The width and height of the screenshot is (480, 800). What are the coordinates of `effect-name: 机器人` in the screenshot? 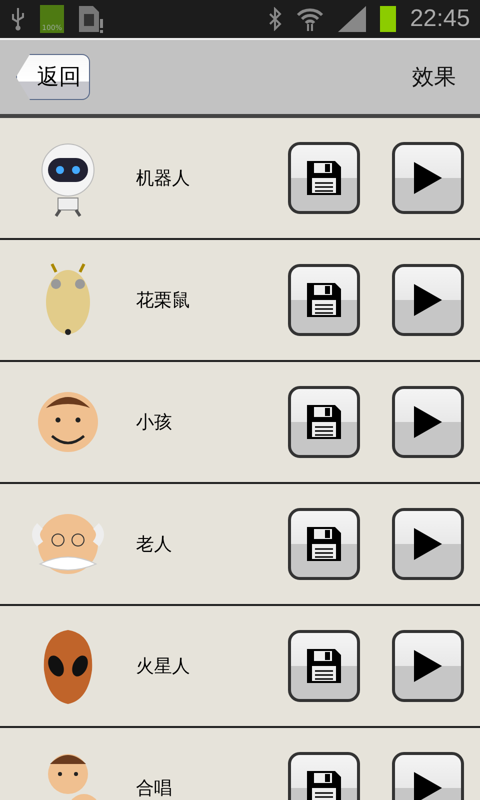 It's located at (163, 178).